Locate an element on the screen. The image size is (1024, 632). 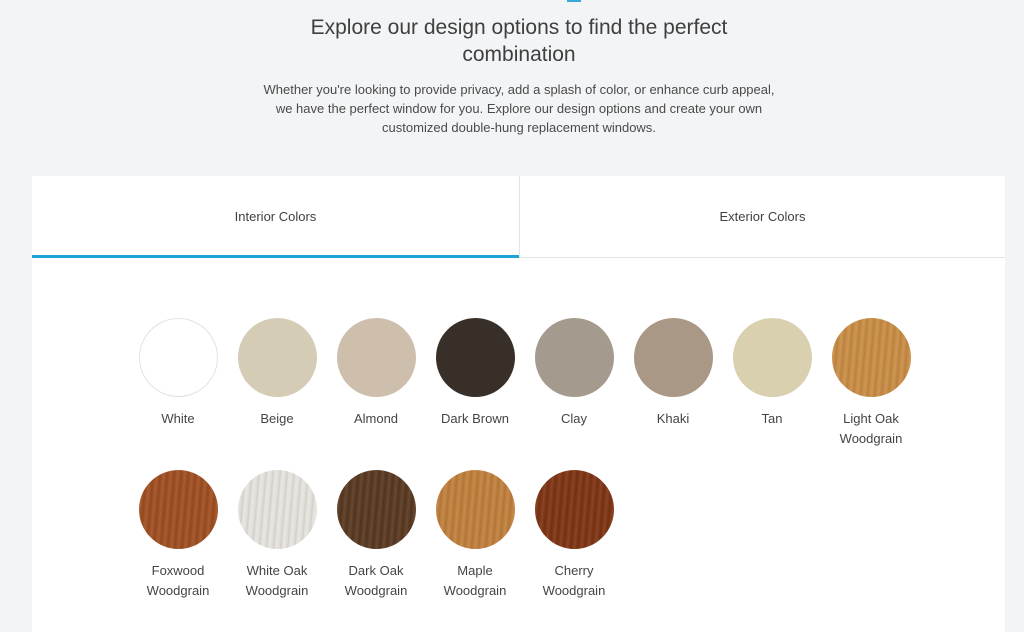
tab-exterior-label: Exterior Colors is located at coordinates (762, 216).